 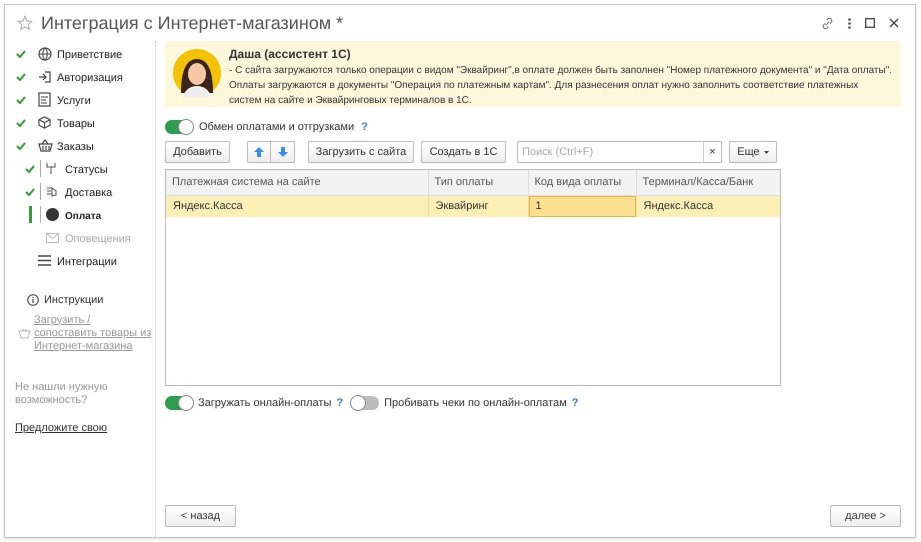 What do you see at coordinates (45, 99) in the screenshot?
I see `document-icon` at bounding box center [45, 99].